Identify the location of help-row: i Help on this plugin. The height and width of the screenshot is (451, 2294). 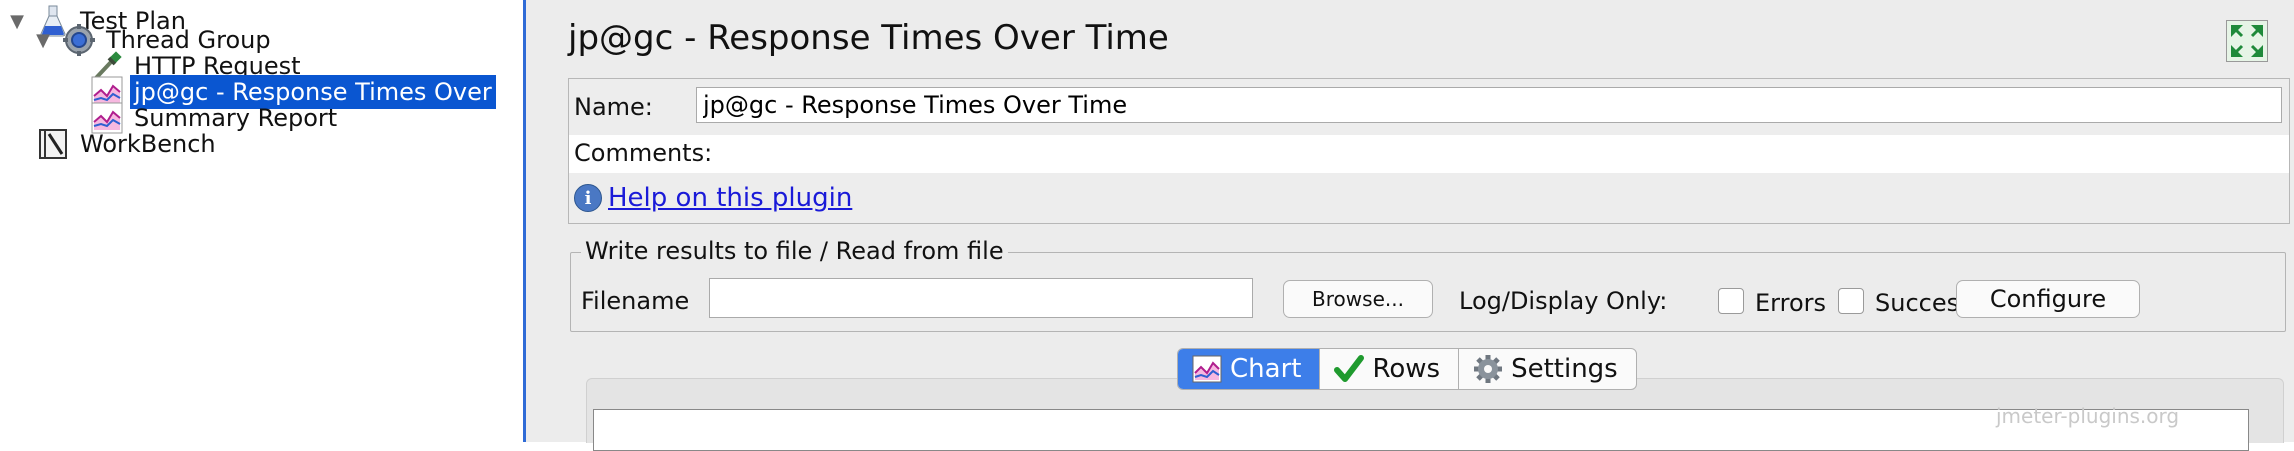
(713, 198).